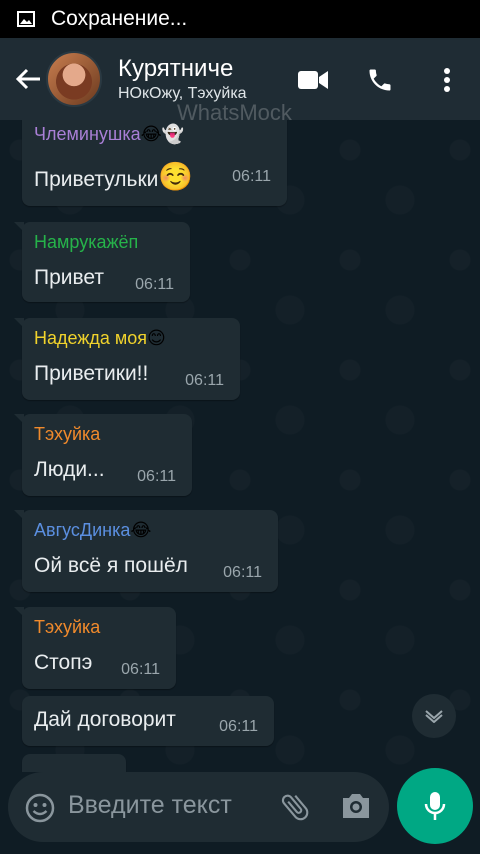  I want to click on sender-emoji: 😂, so click(141, 530).